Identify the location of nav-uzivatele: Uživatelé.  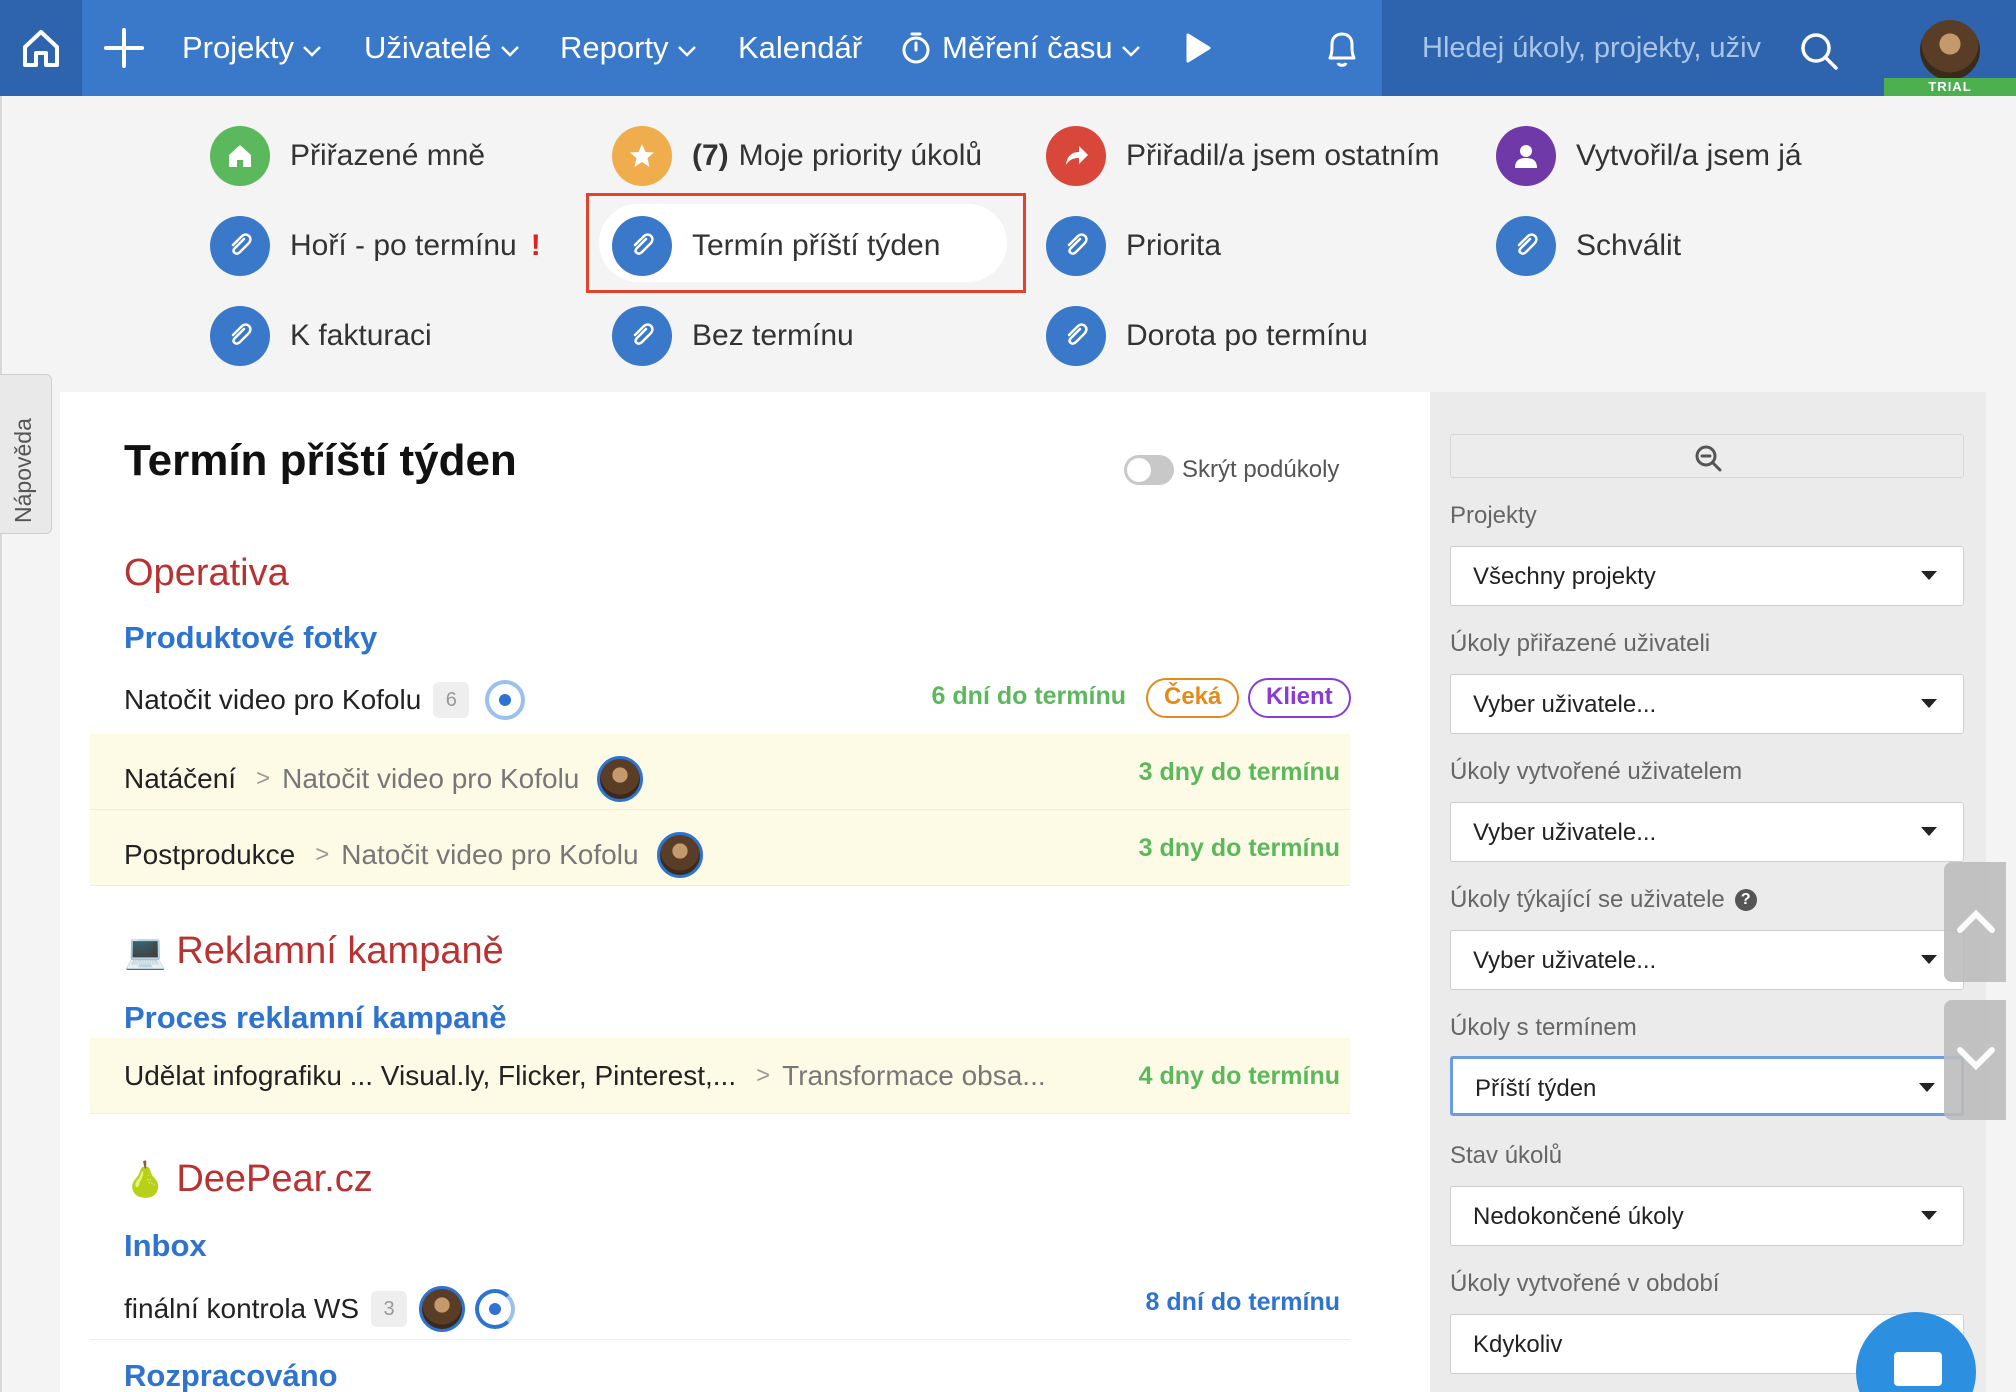
(442, 48).